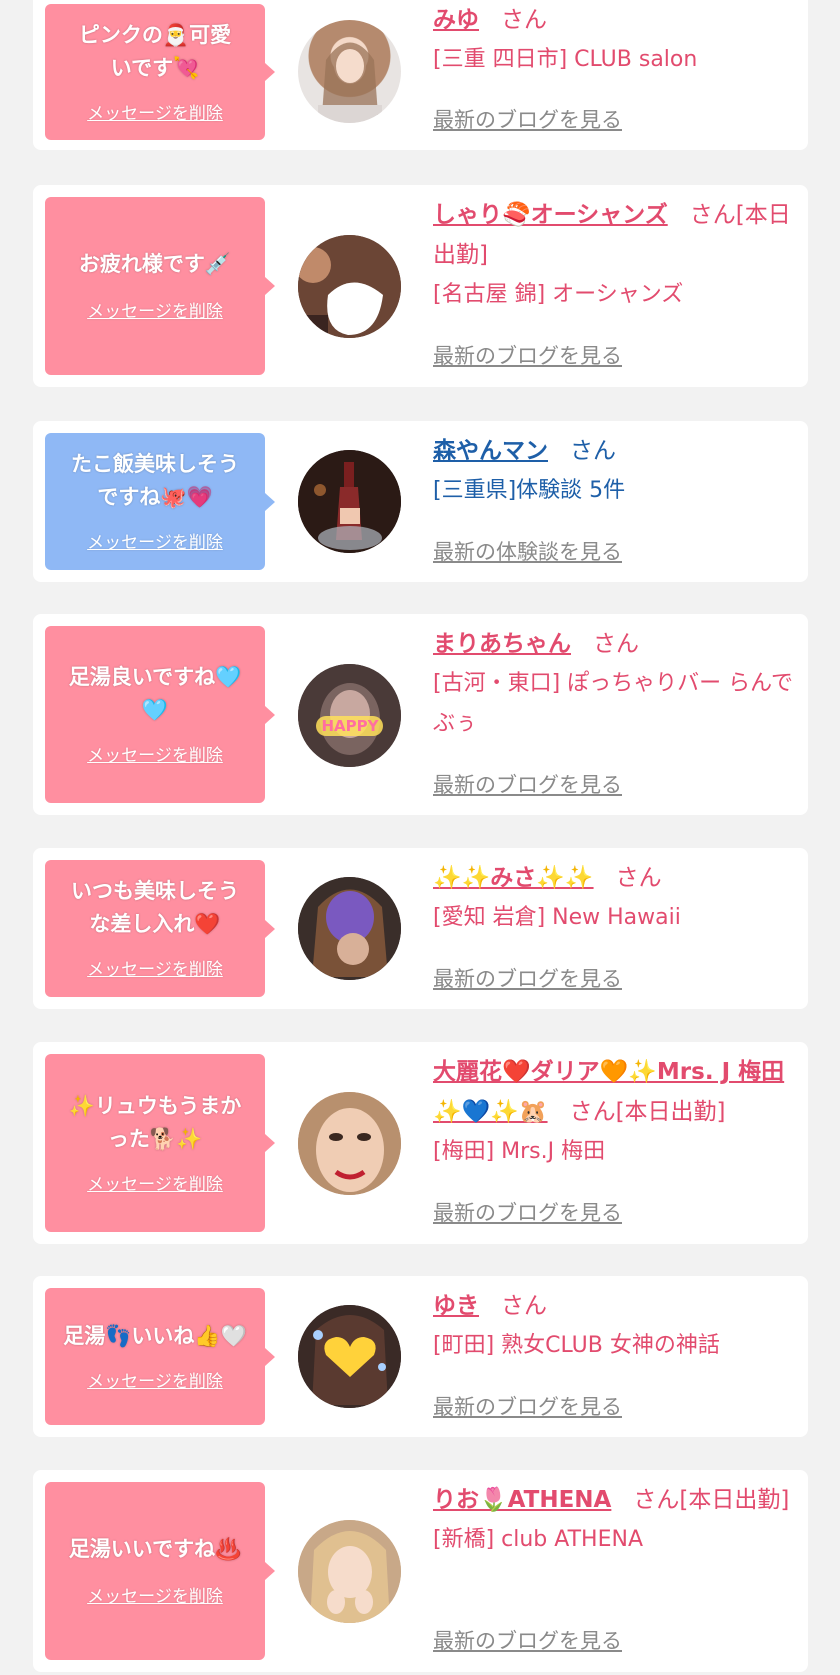  I want to click on message-bubble: 足湯良いですね🩵🩵 メッセージを削除, so click(160, 714).